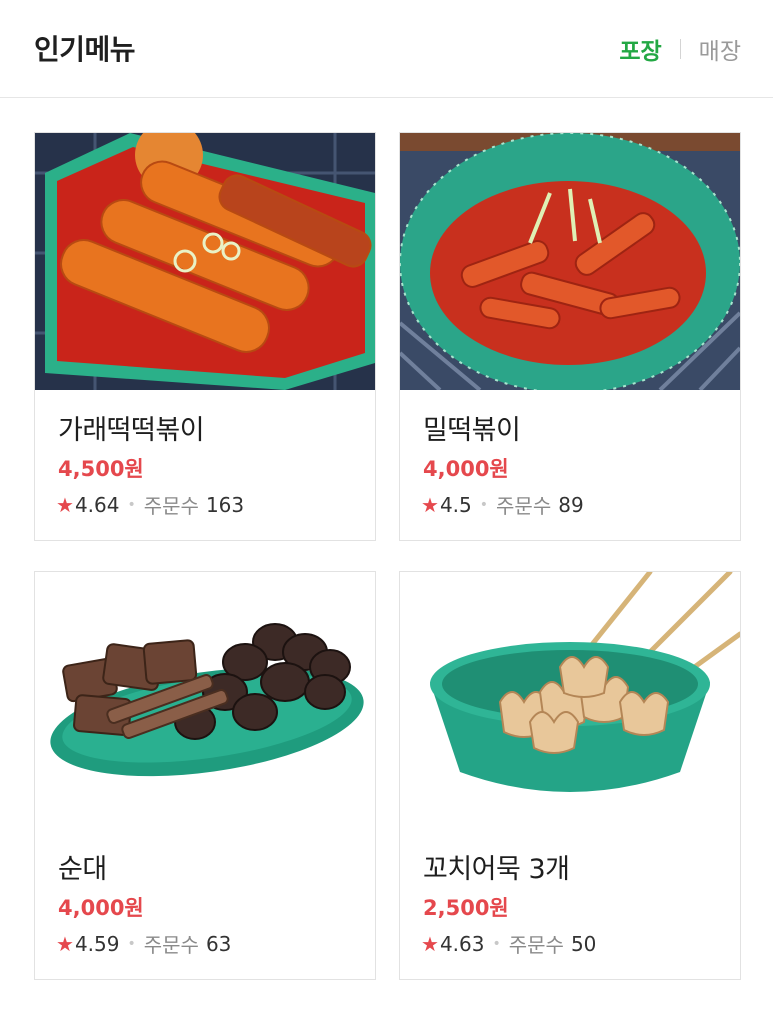 The image size is (773, 1013). What do you see at coordinates (85, 49) in the screenshot?
I see `page-title: 인기메뉴` at bounding box center [85, 49].